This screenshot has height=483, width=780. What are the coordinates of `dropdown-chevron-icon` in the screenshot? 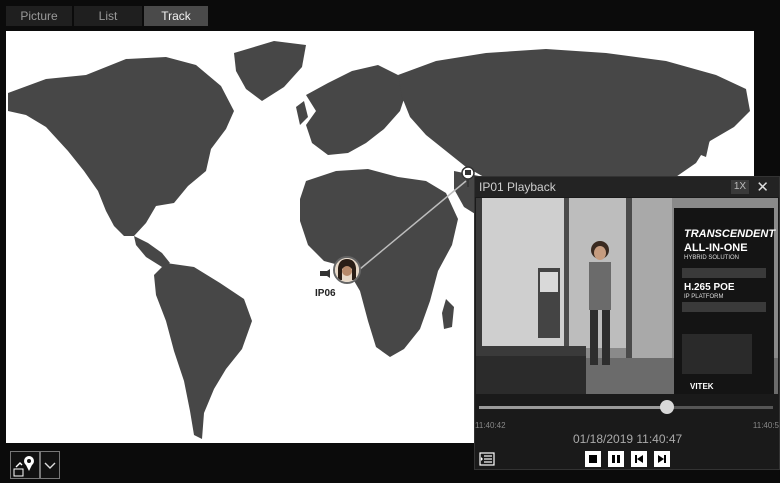 It's located at (50, 465).